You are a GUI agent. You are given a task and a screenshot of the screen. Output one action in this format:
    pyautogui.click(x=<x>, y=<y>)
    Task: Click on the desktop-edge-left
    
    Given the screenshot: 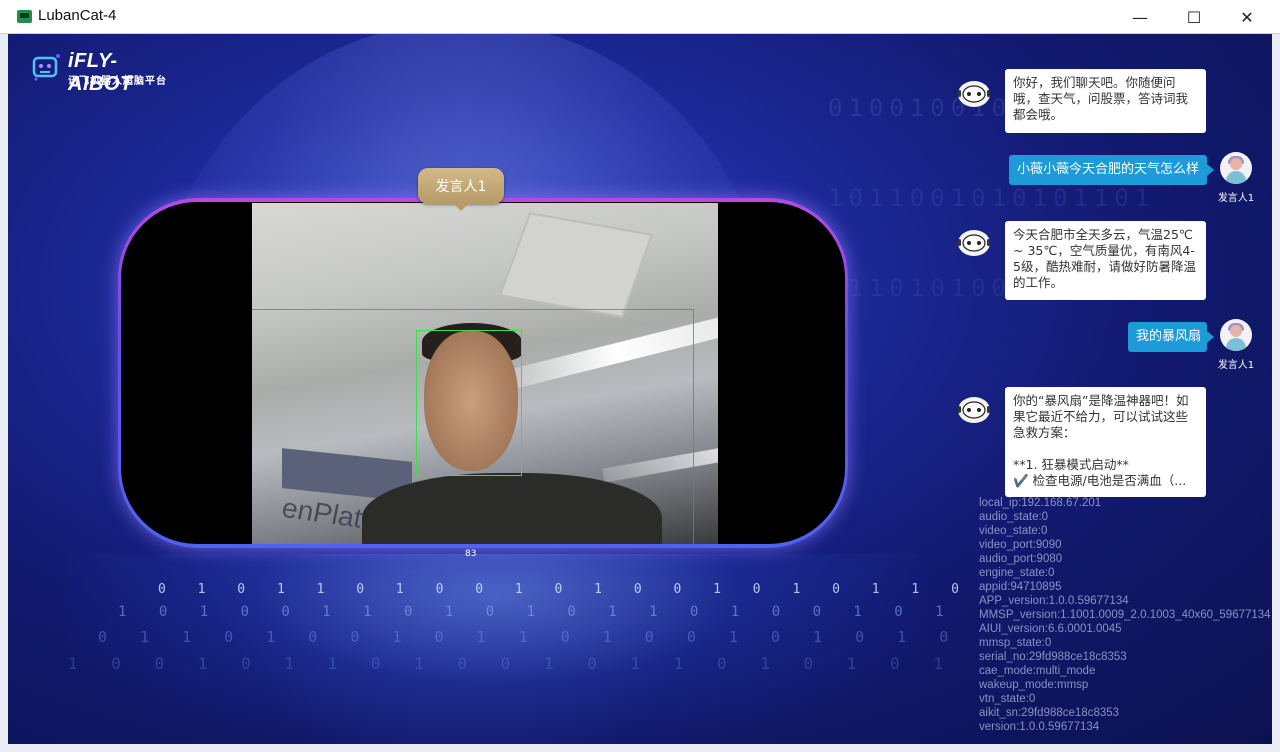 What is the action you would take?
    pyautogui.click(x=4, y=393)
    